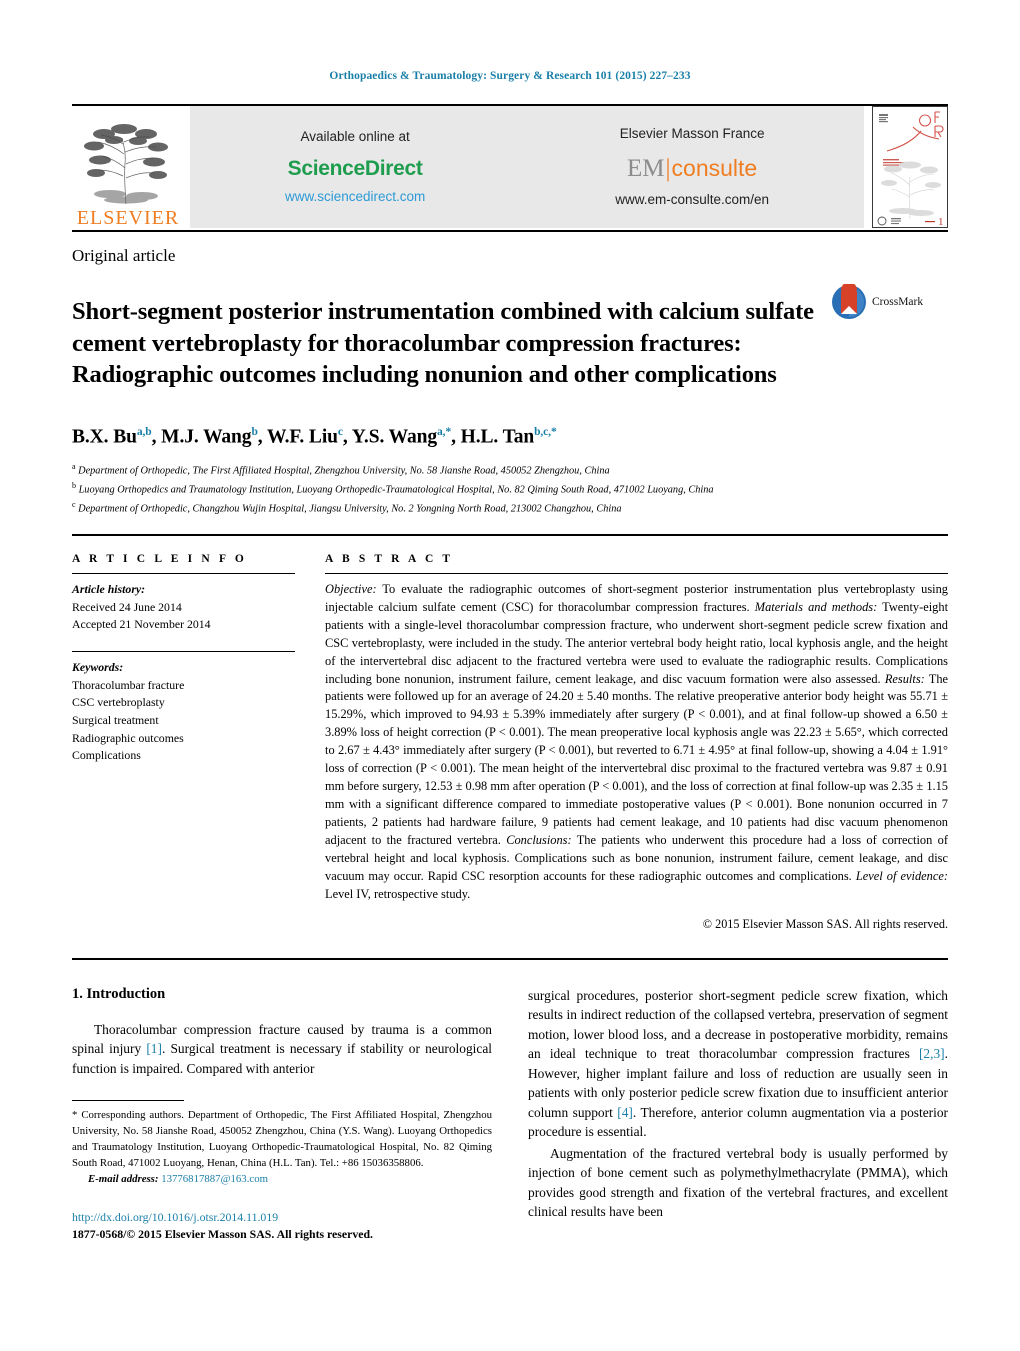 Image resolution: width=1020 pixels, height=1351 pixels. What do you see at coordinates (159, 558) in the screenshot?
I see `article-info-heading: A R T I C L E I N F O` at bounding box center [159, 558].